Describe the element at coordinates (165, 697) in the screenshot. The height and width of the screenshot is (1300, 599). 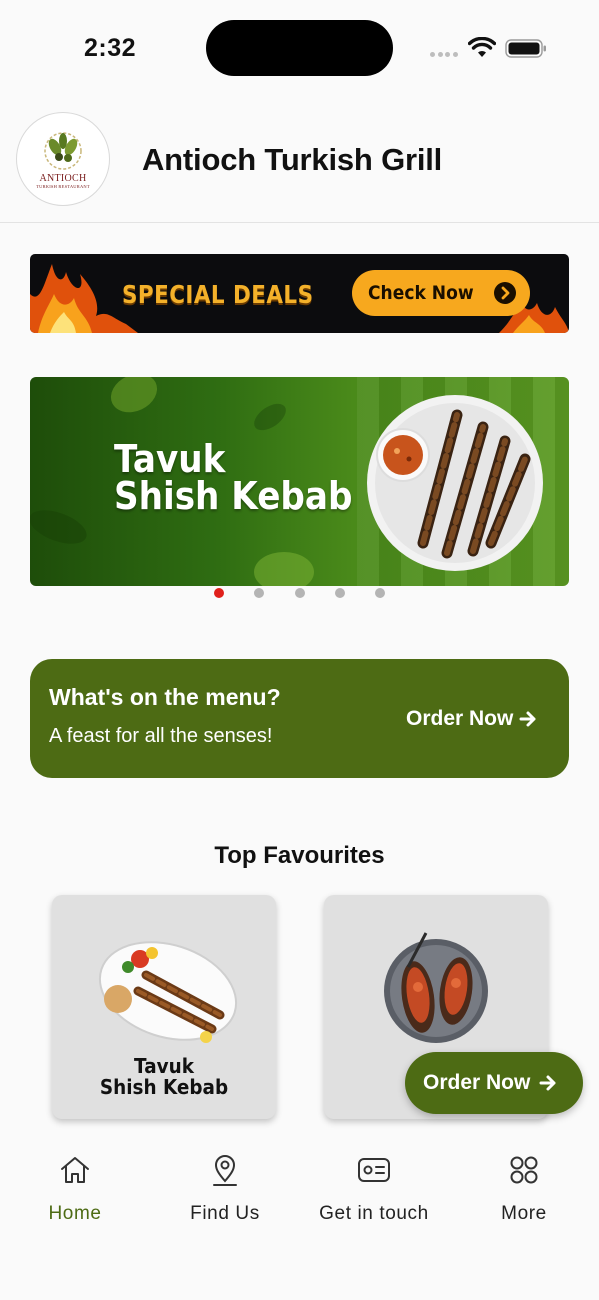
I see `menu-cta-title: What's on the menu?` at that location.